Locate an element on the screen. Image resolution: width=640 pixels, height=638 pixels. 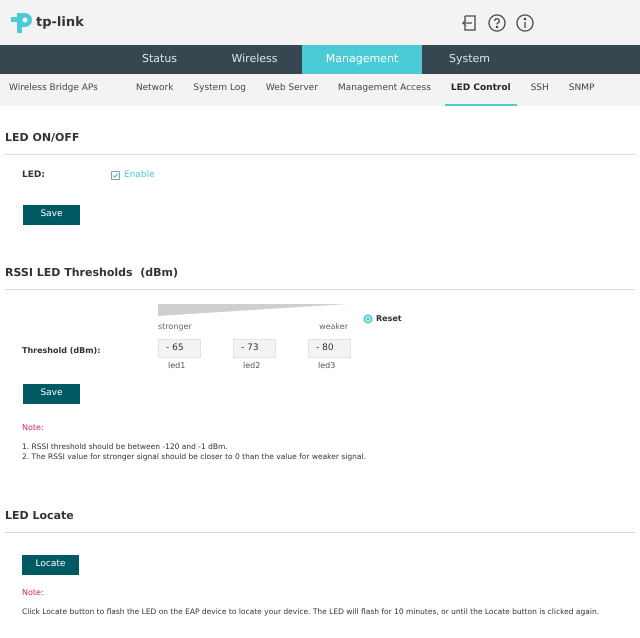
threshold-field: - 65 is located at coordinates (179, 348).